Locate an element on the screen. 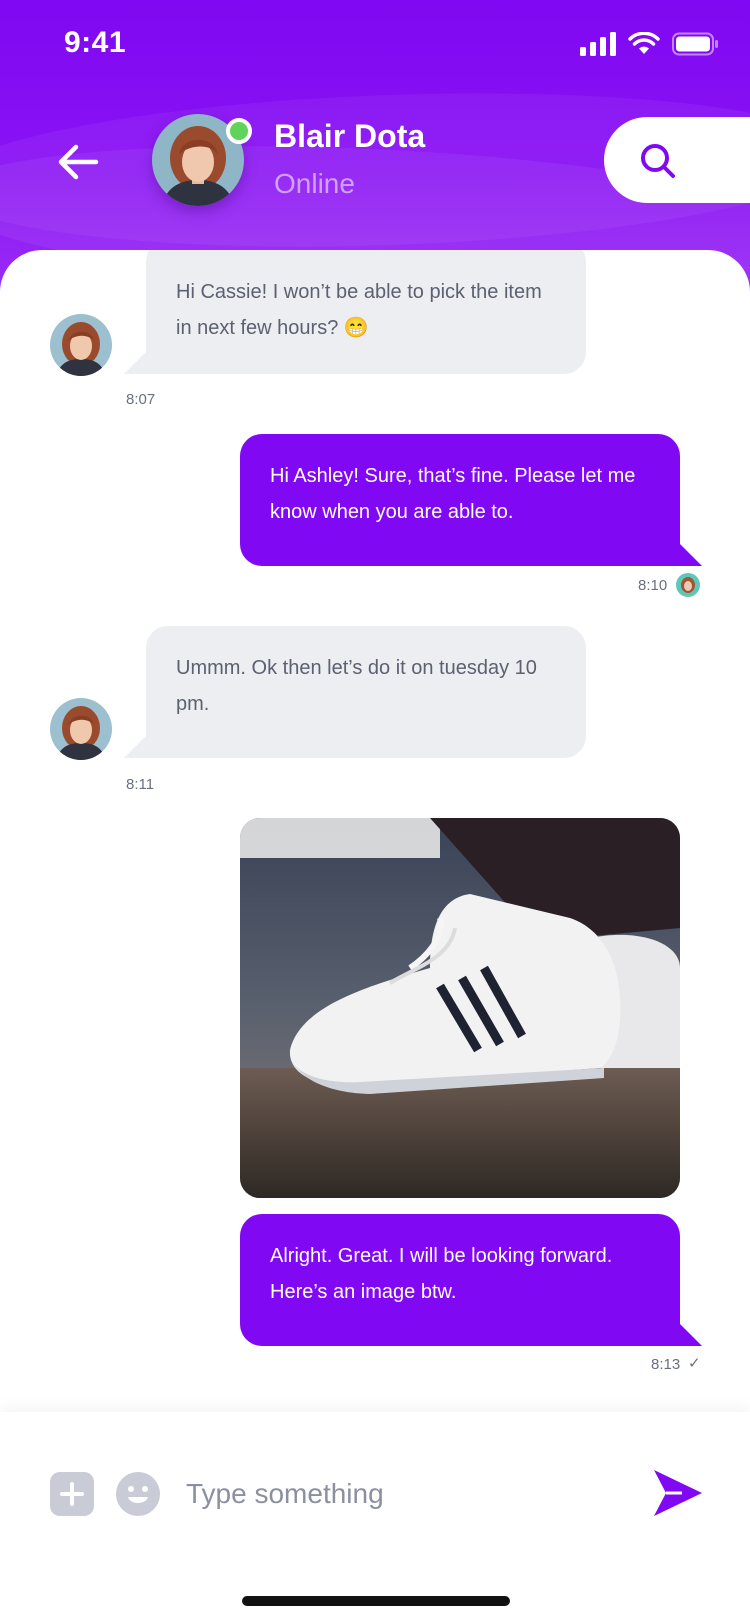  search-button is located at coordinates (677, 160).